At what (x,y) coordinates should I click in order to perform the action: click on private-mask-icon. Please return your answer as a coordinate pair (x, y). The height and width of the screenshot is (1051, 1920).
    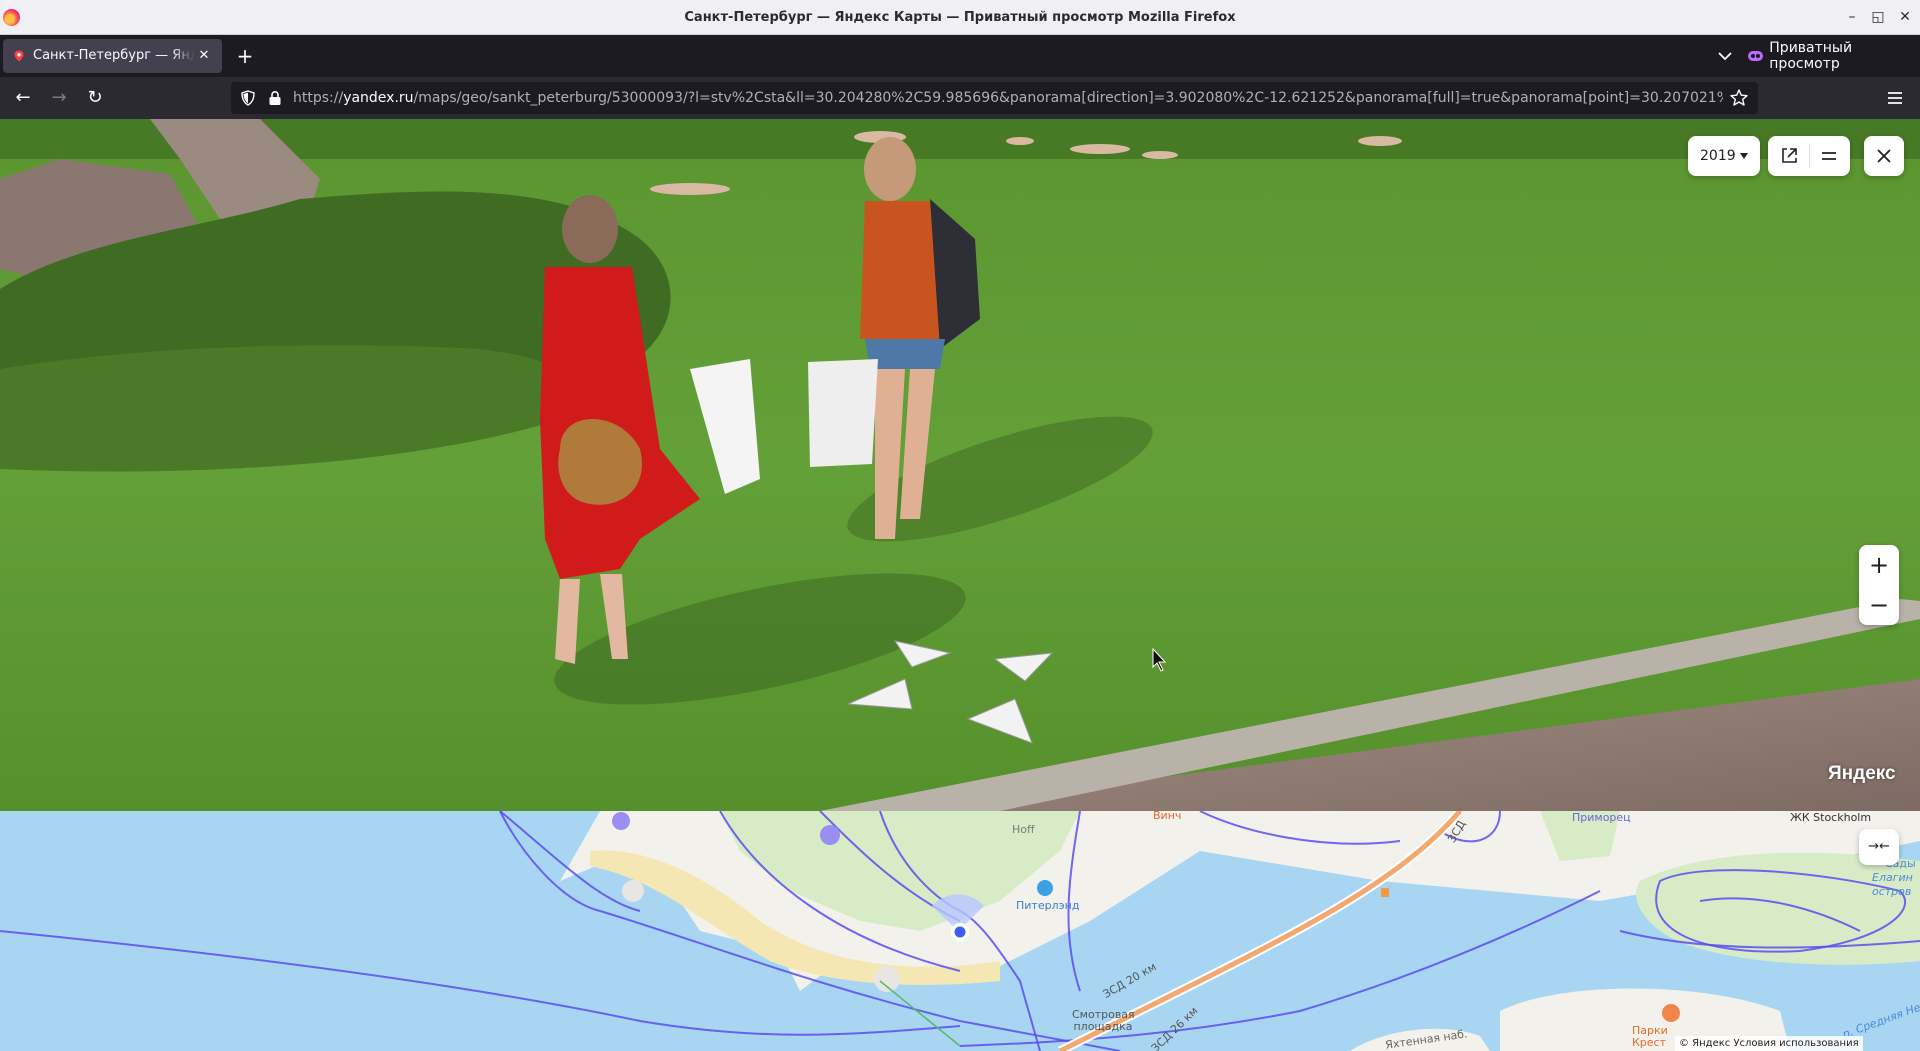
    Looking at the image, I should click on (1756, 56).